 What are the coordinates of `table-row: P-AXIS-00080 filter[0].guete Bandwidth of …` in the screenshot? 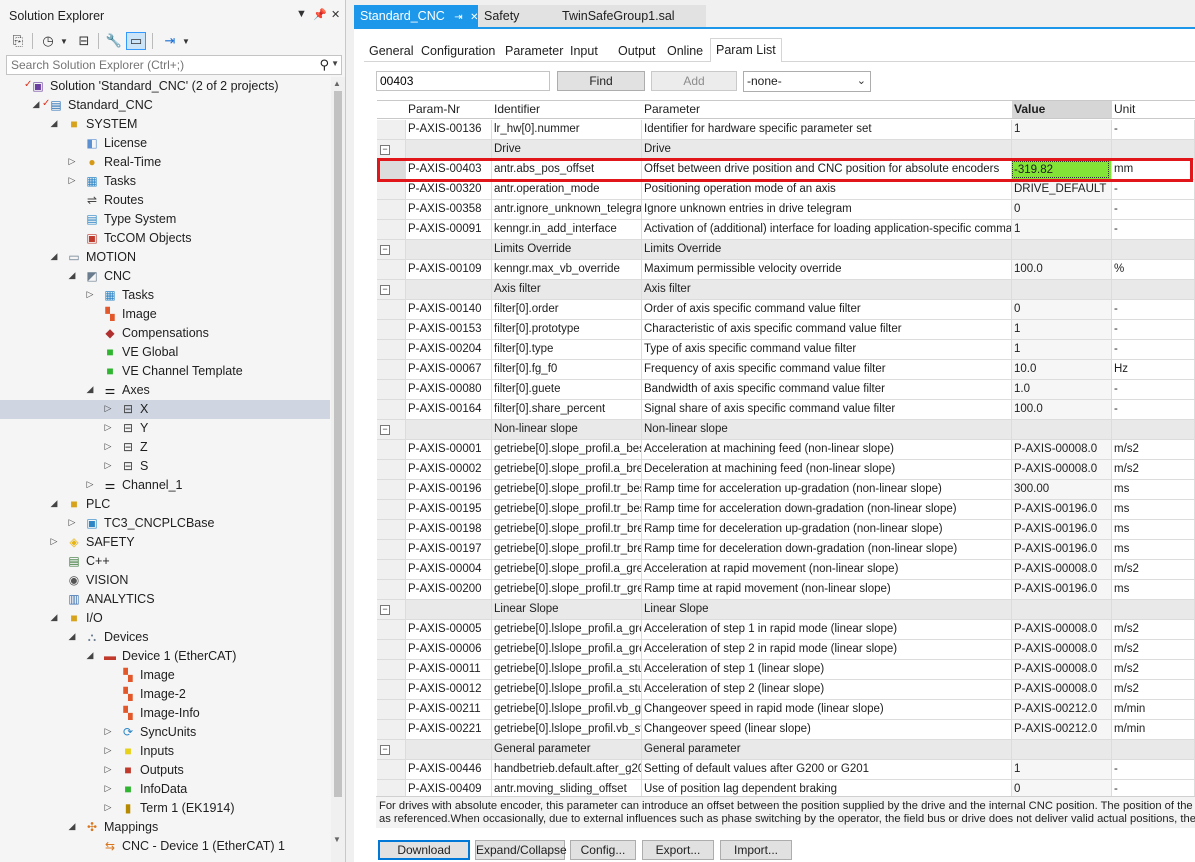 It's located at (786, 390).